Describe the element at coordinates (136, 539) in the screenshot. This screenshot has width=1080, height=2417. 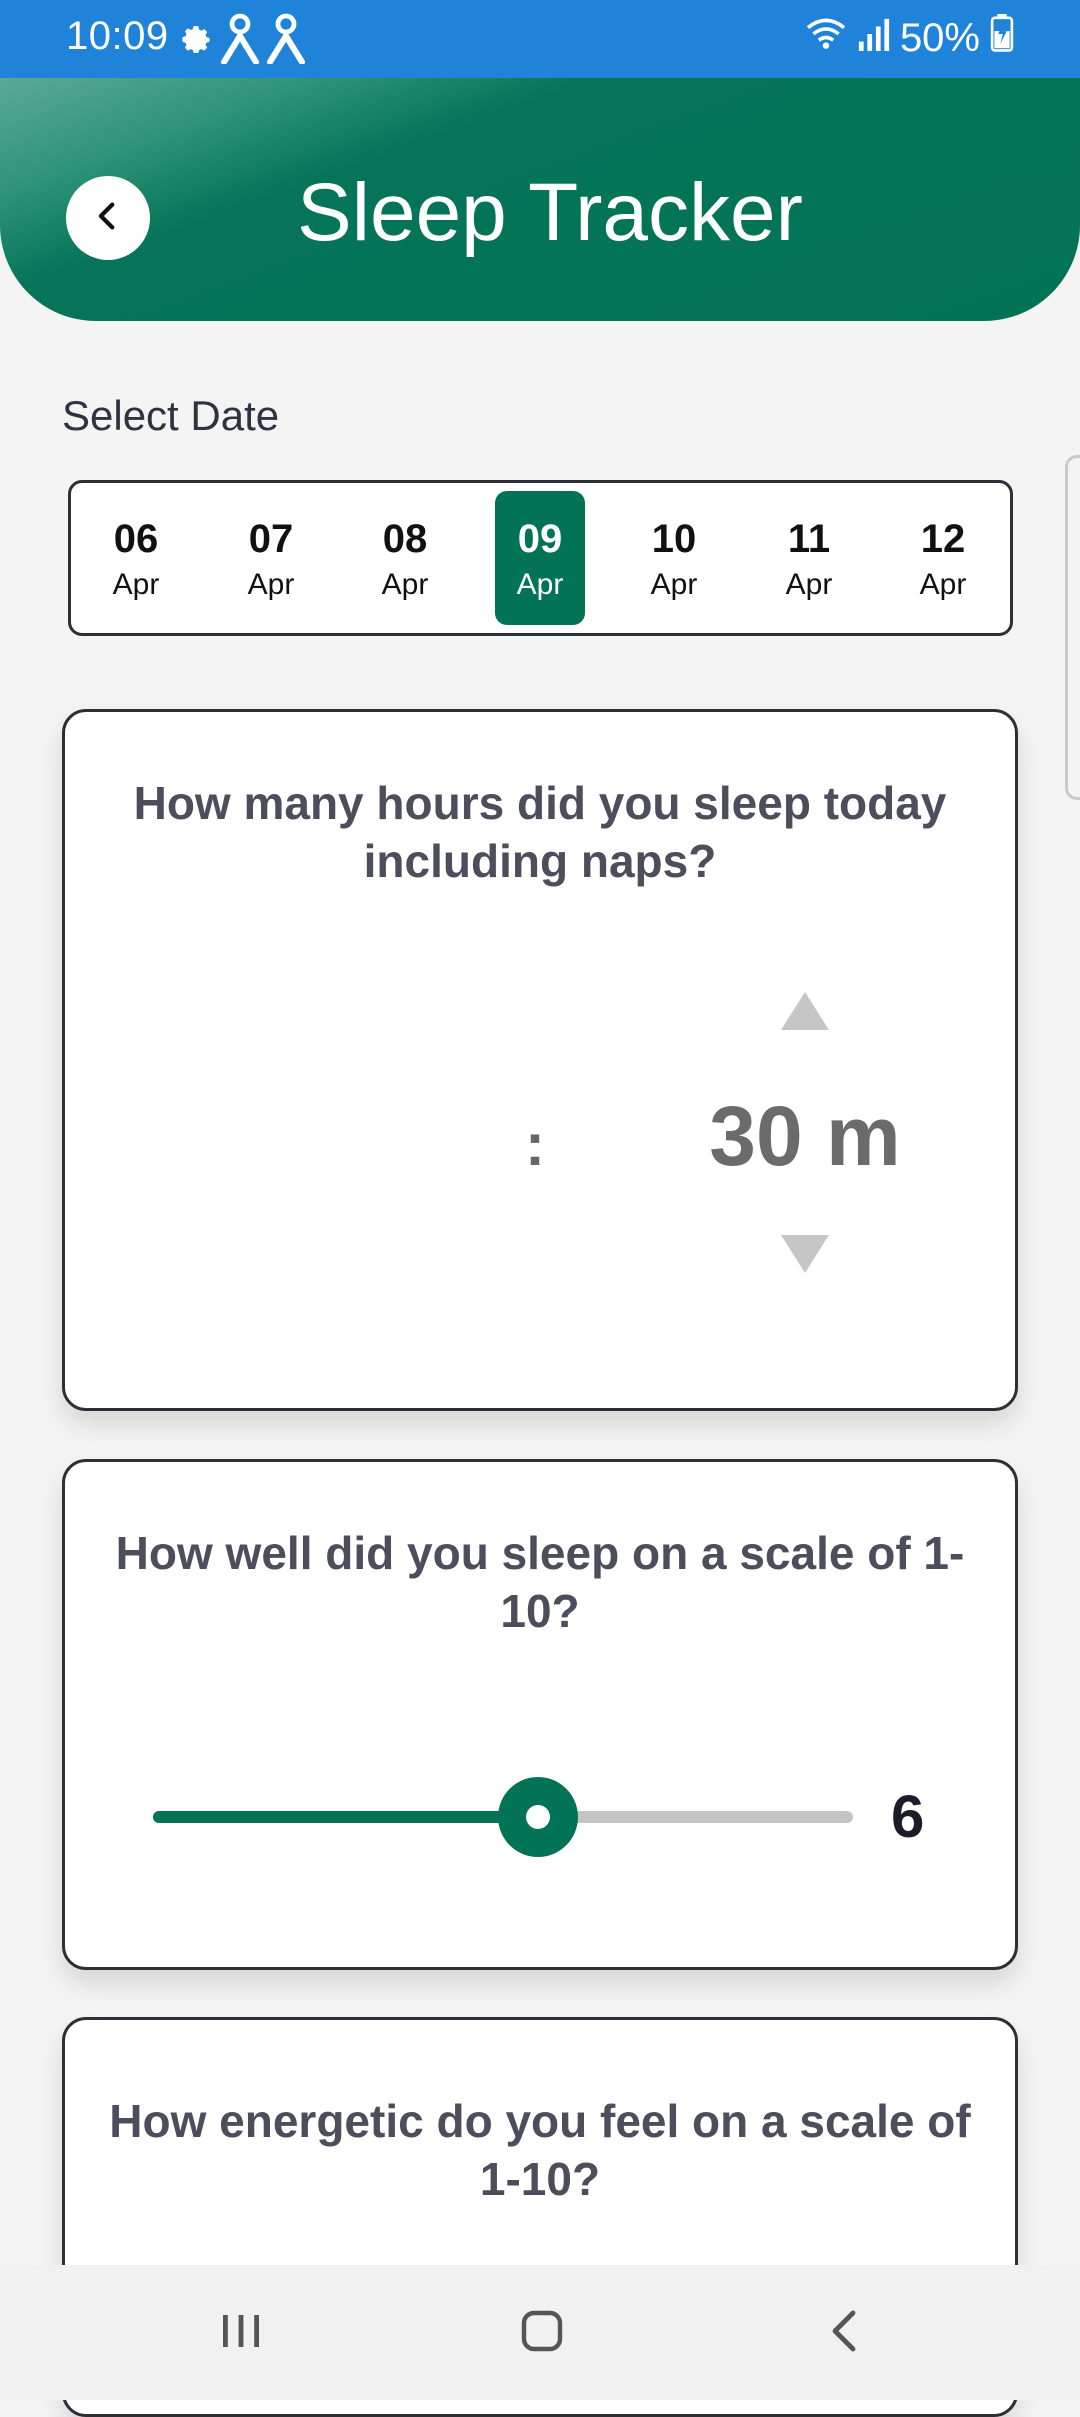
I see `date-day: 06` at that location.